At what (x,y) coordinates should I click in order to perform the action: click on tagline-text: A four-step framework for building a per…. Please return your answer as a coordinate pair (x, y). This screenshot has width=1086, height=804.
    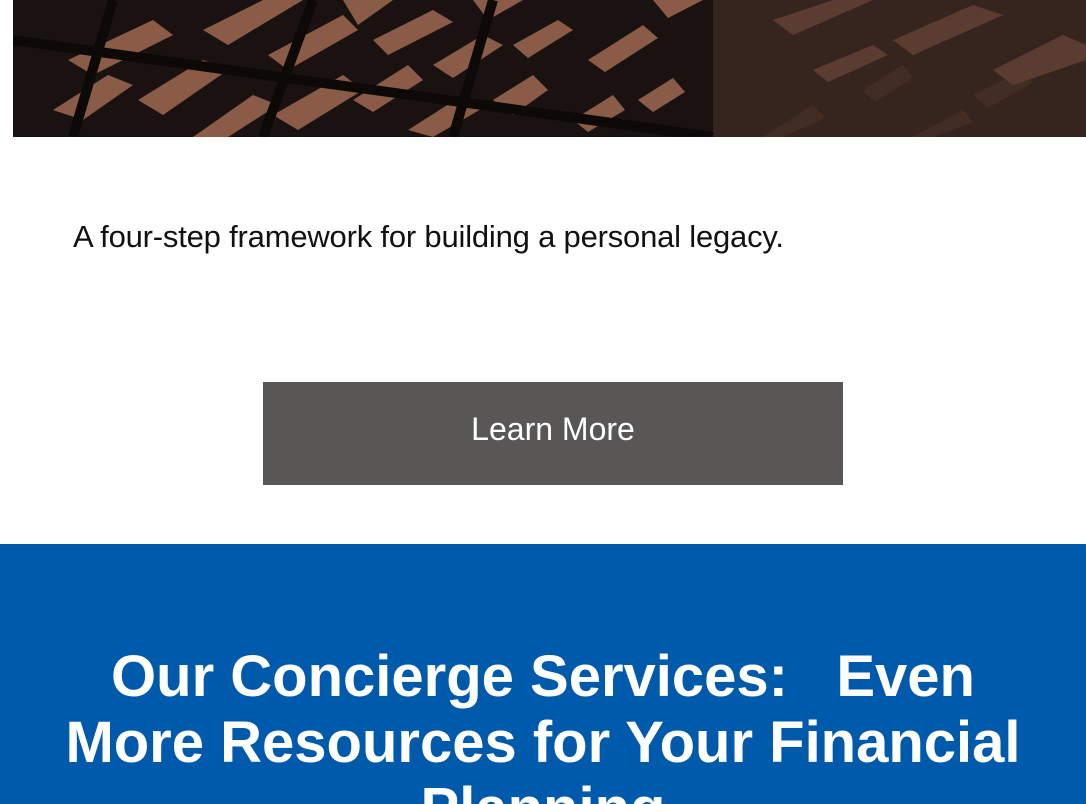
    Looking at the image, I should click on (428, 236).